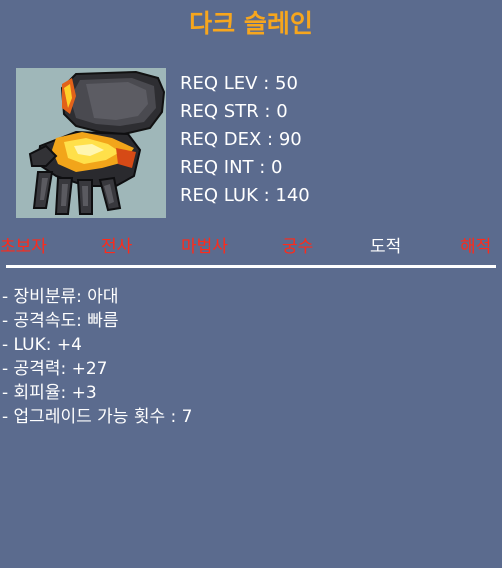 The width and height of the screenshot is (502, 568). Describe the element at coordinates (97, 142) in the screenshot. I see `dark-glove-icon` at that location.